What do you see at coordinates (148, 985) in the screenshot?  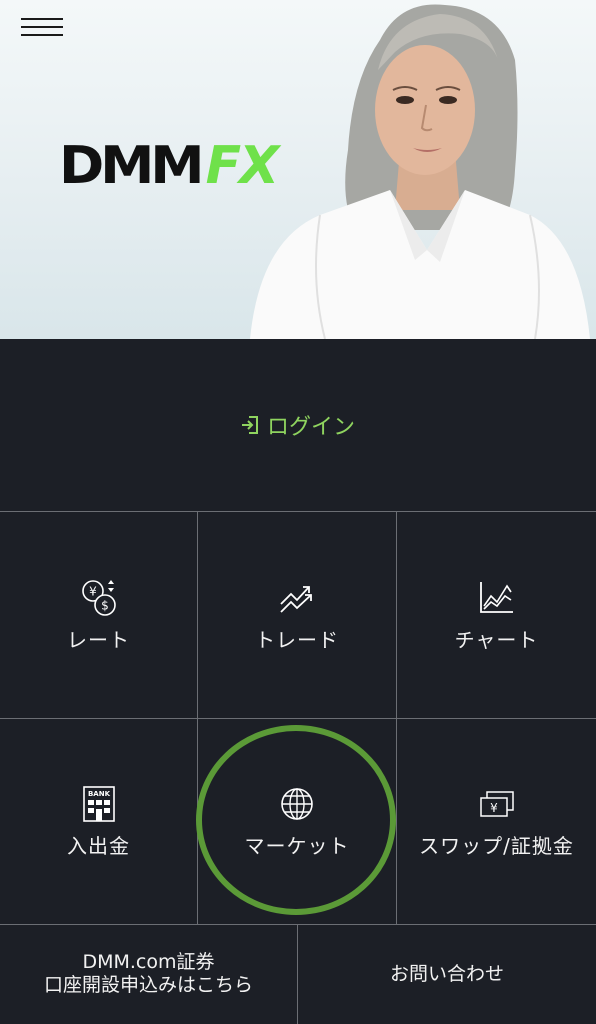 I see `securities-line-2: 口座開設申込みはこちら` at bounding box center [148, 985].